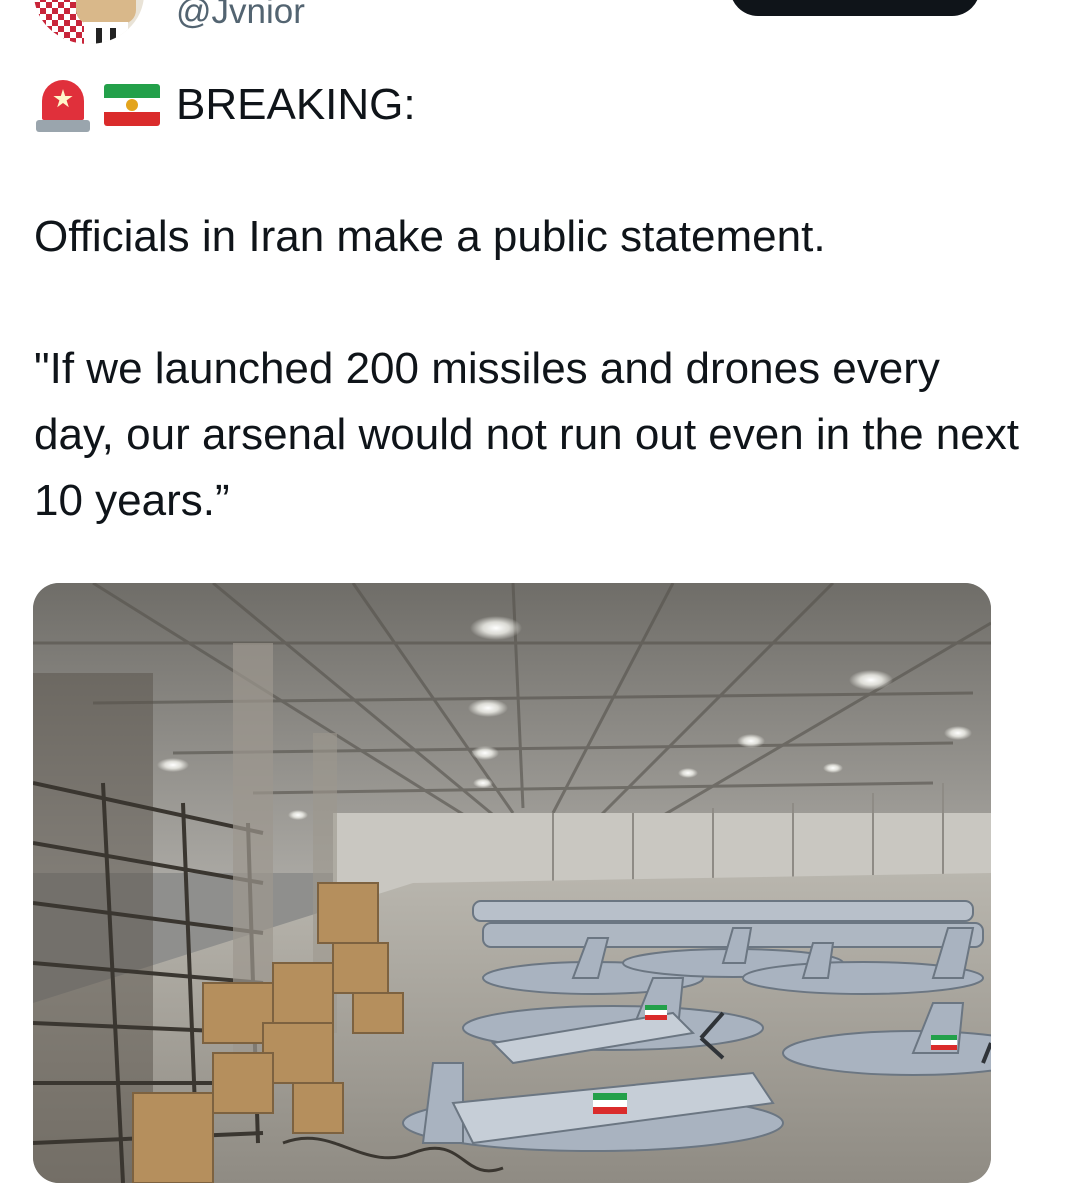  Describe the element at coordinates (240, 17) in the screenshot. I see `author-handle: @Jvnior` at that location.